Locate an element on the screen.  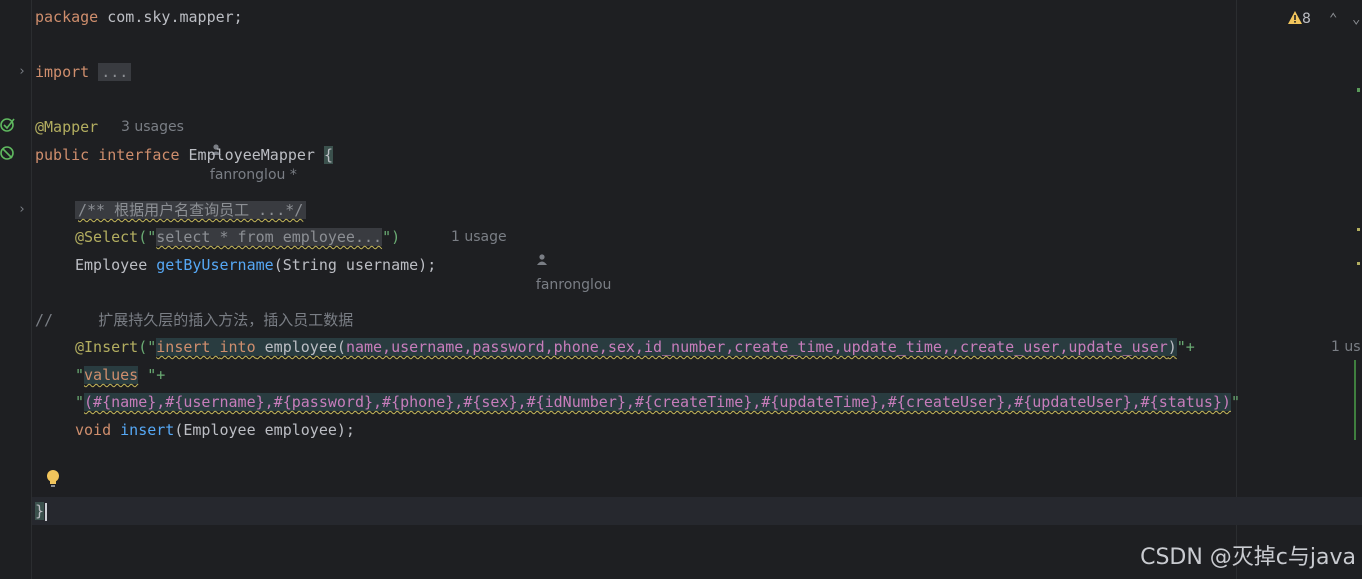
csdn-watermark: CSDN @灭掉c与java is located at coordinates (1248, 557).